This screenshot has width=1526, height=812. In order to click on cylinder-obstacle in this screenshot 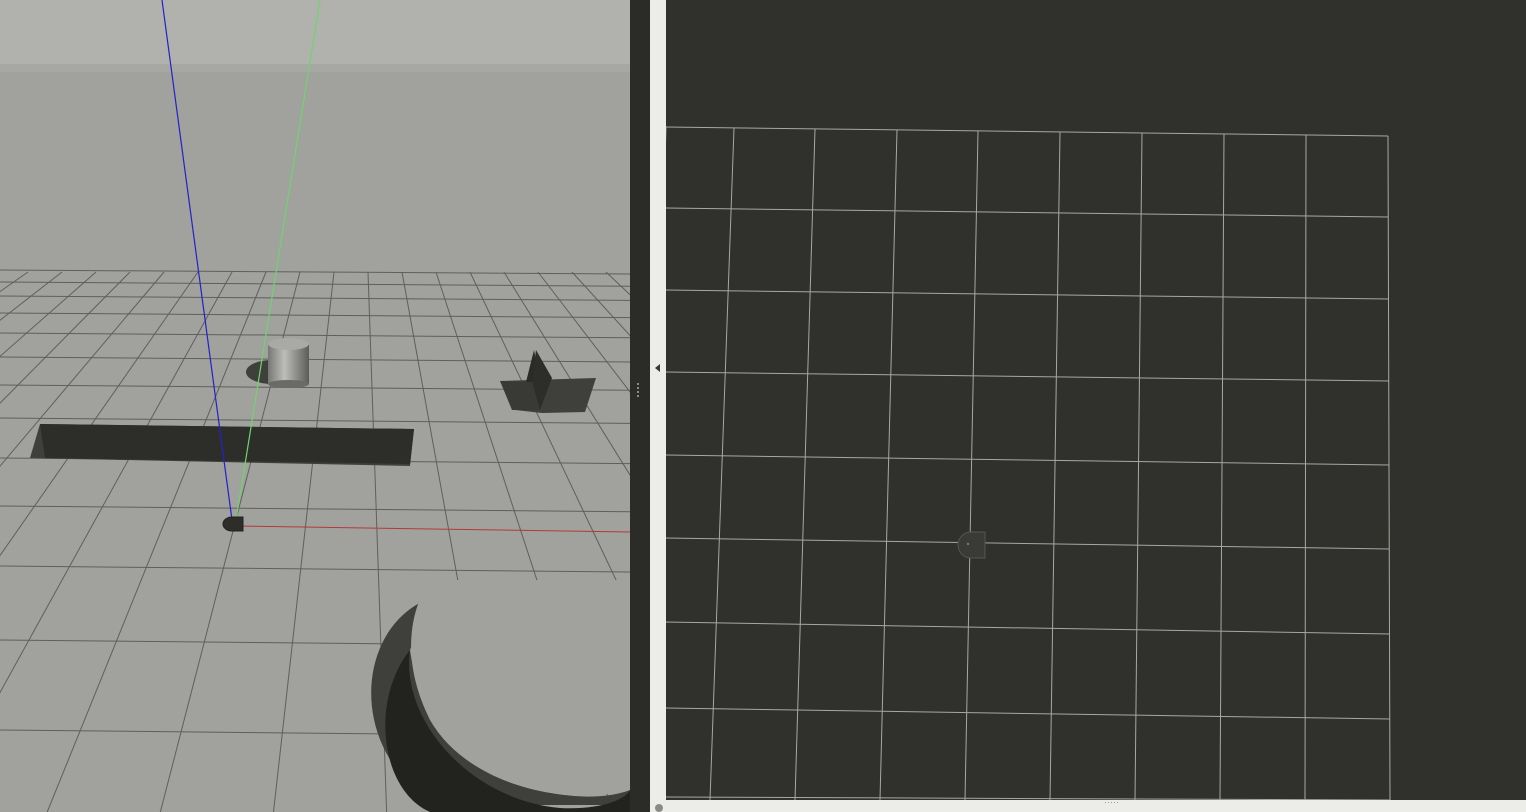, I will do `click(288, 363)`.